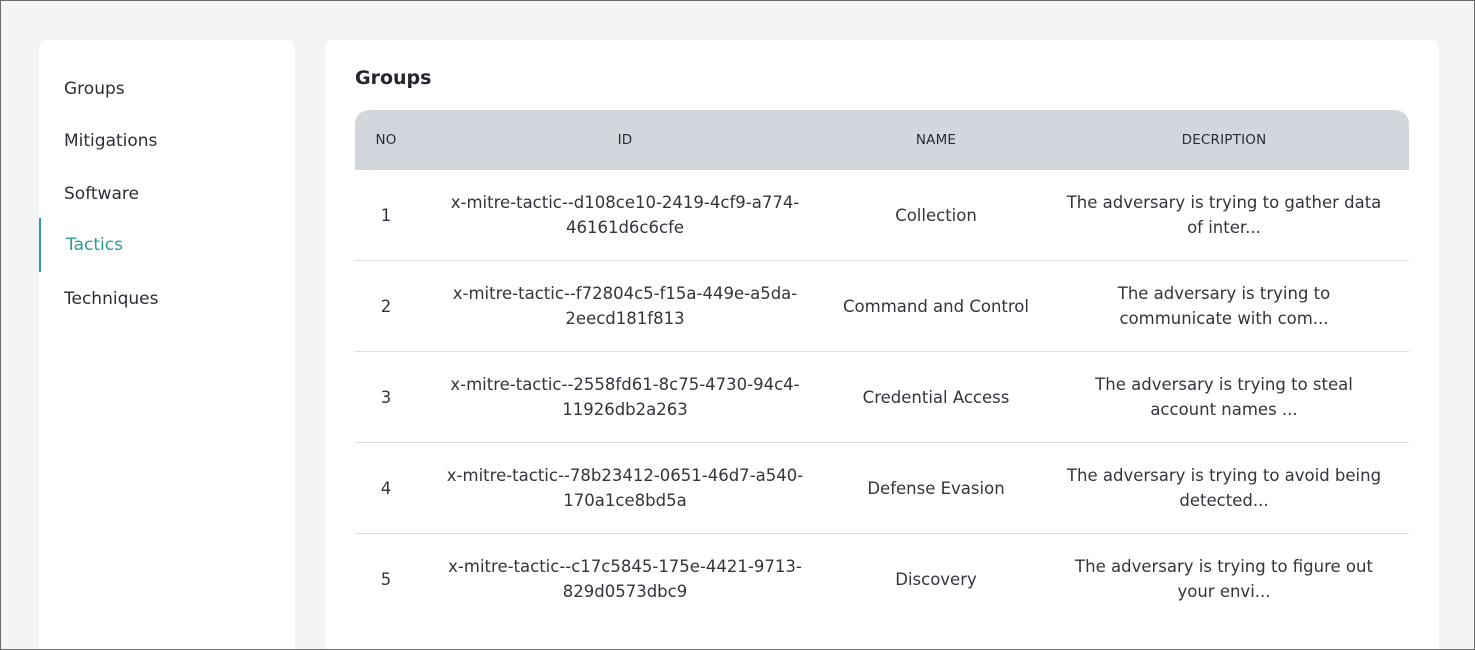  Describe the element at coordinates (111, 299) in the screenshot. I see `sidebar-item-label: Techniques` at that location.